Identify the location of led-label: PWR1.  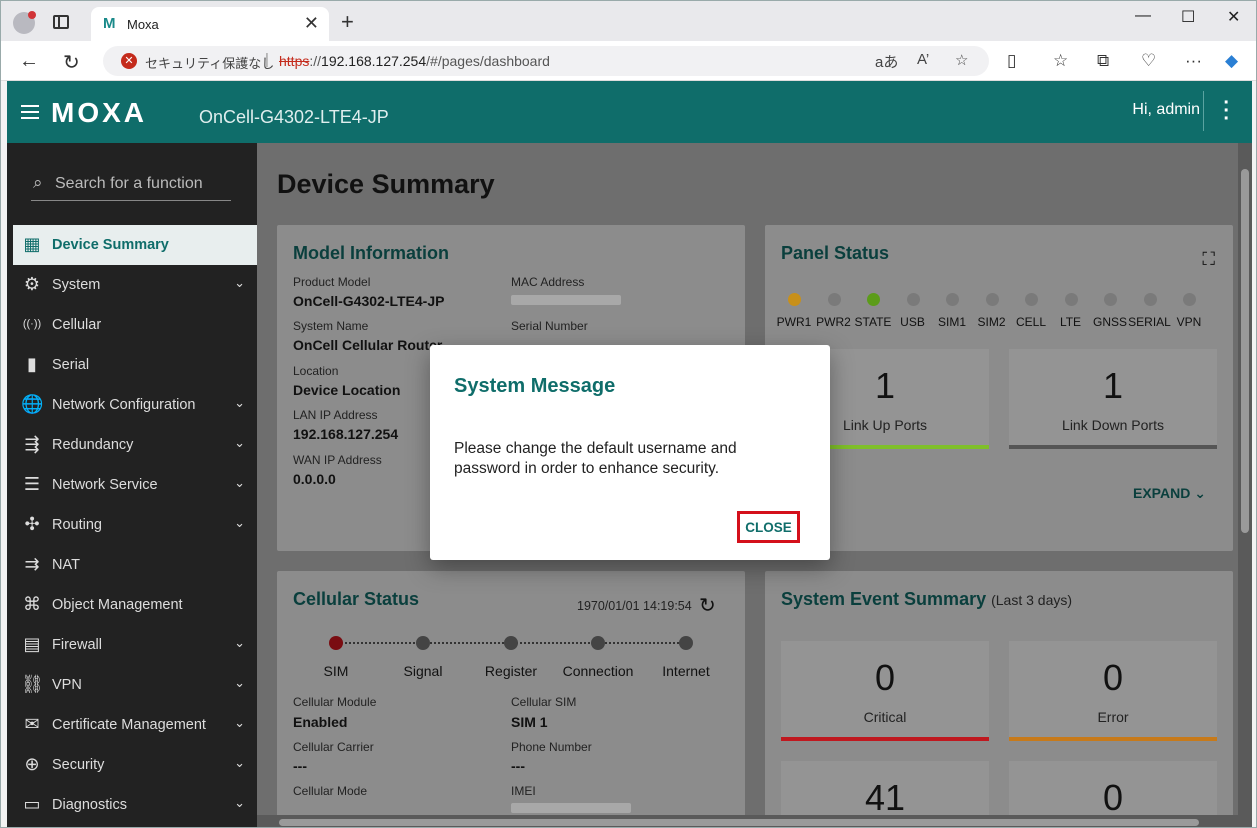
(794, 322).